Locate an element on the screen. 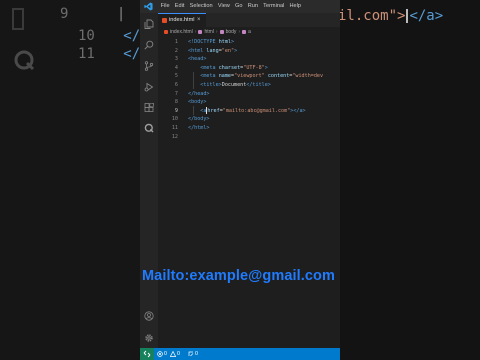 This screenshot has height=360, width=480. remote-indicator is located at coordinates (147, 354).